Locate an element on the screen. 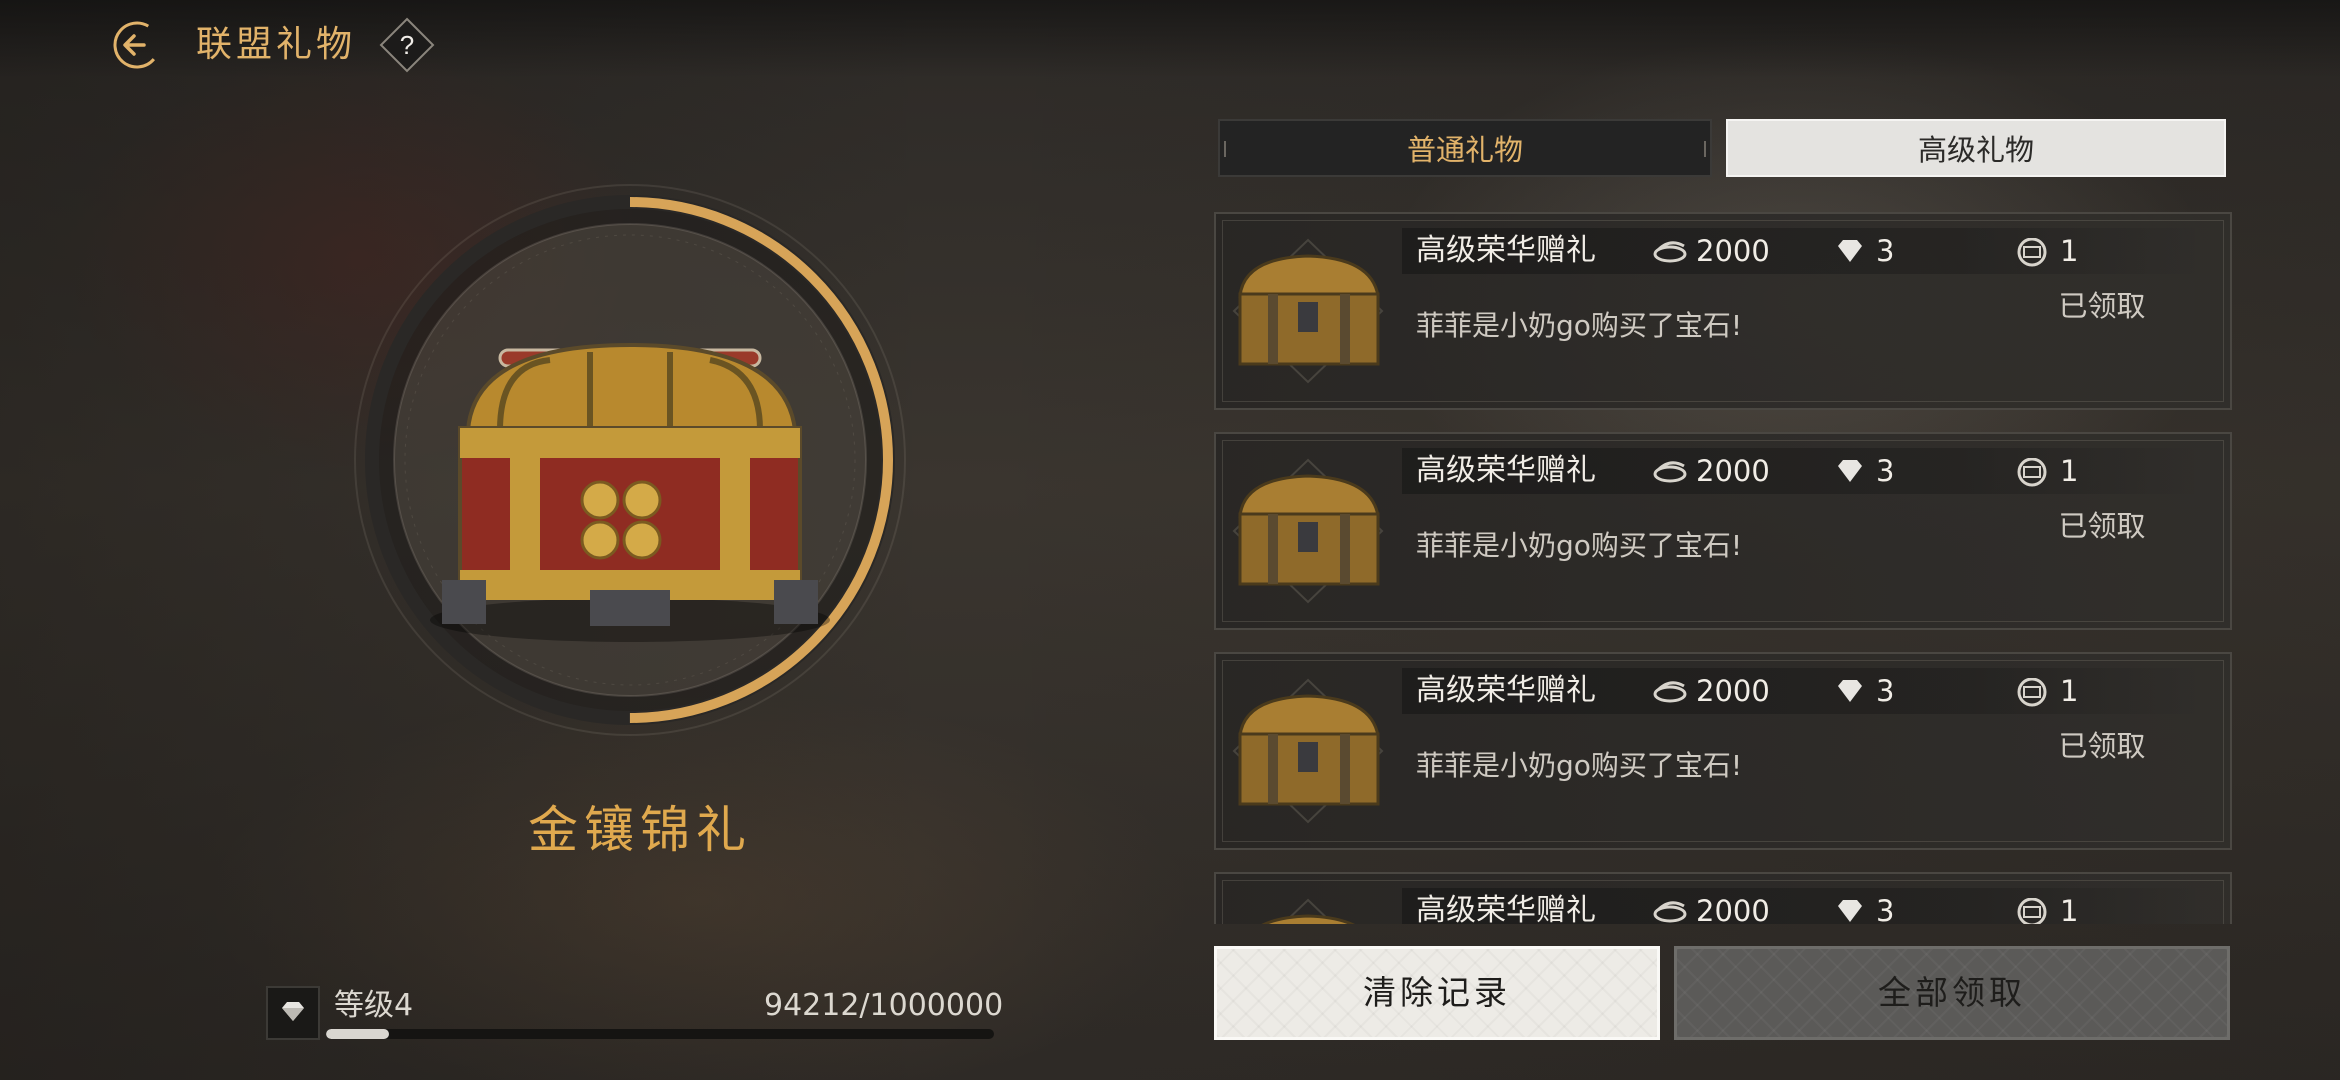 This screenshot has height=1080, width=2340. featured-gift-ring is located at coordinates (630, 460).